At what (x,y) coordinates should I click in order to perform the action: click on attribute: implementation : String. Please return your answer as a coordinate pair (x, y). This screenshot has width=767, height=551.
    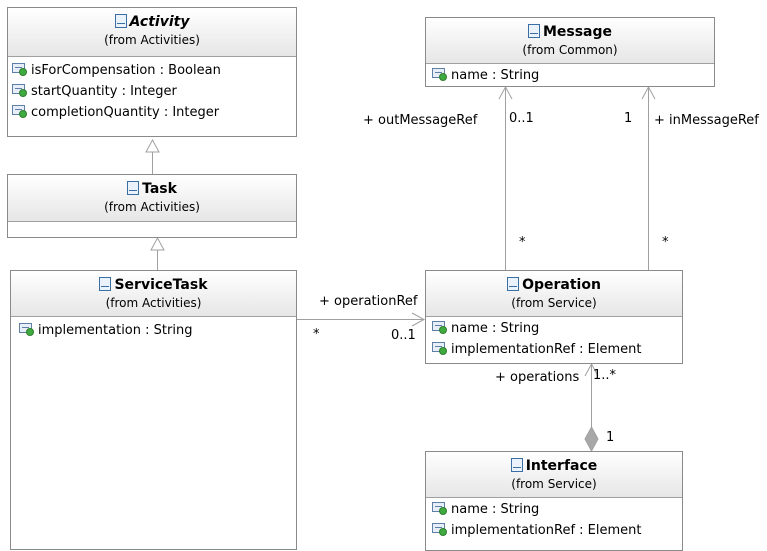
    Looking at the image, I should click on (157, 330).